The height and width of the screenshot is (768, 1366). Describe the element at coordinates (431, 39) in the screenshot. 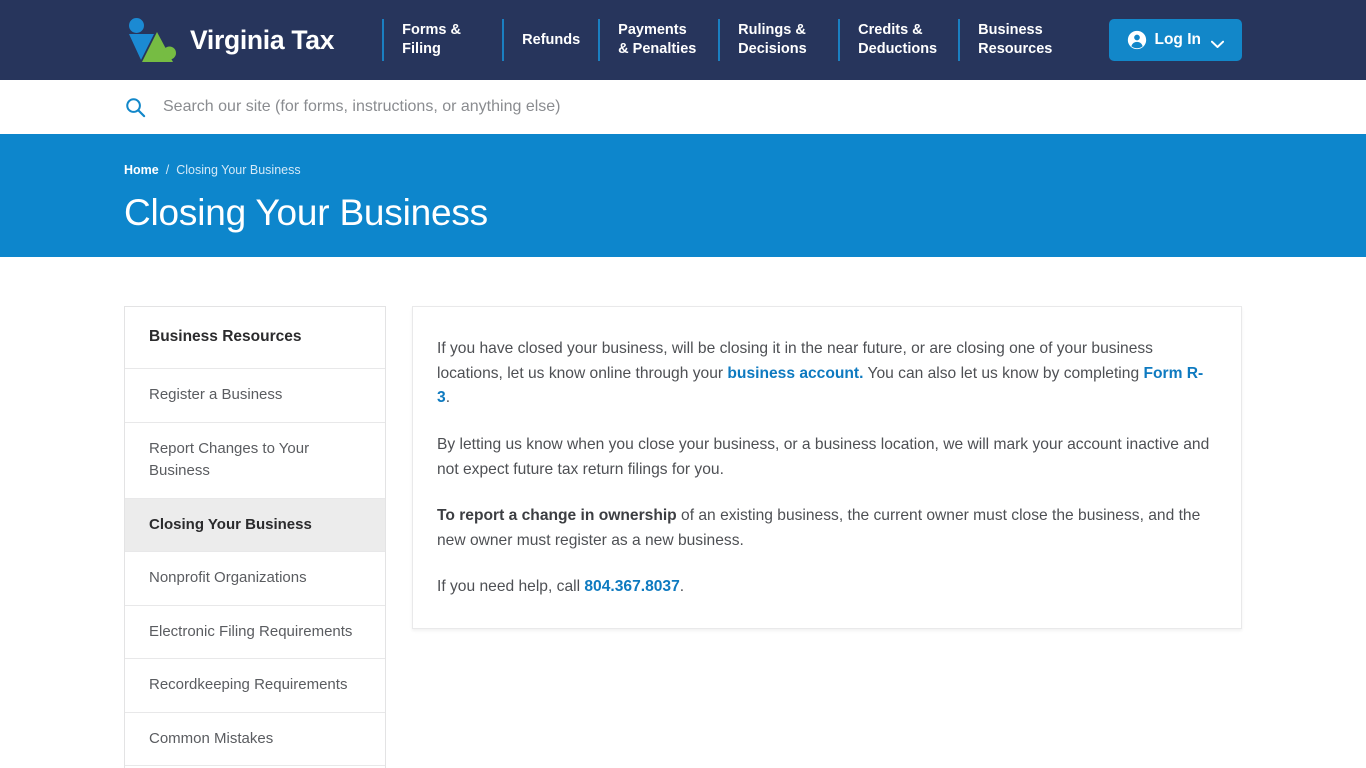

I see `nav-label: Forms & Filing` at that location.